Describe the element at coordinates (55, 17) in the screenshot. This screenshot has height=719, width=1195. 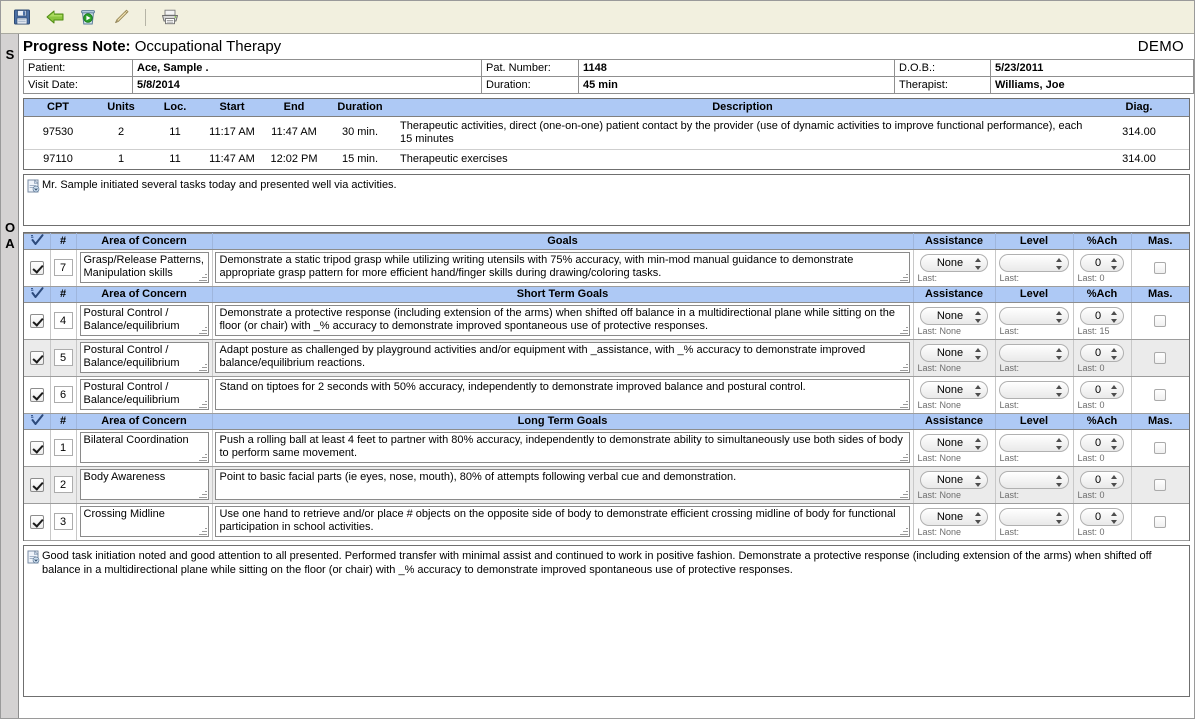
I see `back-arrow-icon` at that location.